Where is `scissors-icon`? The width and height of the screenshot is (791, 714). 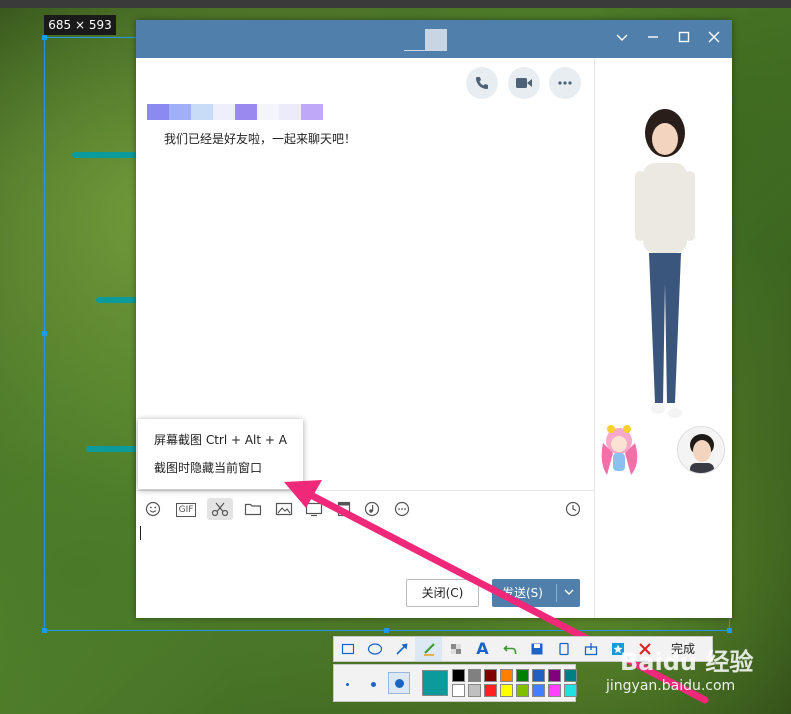
scissors-icon is located at coordinates (220, 509).